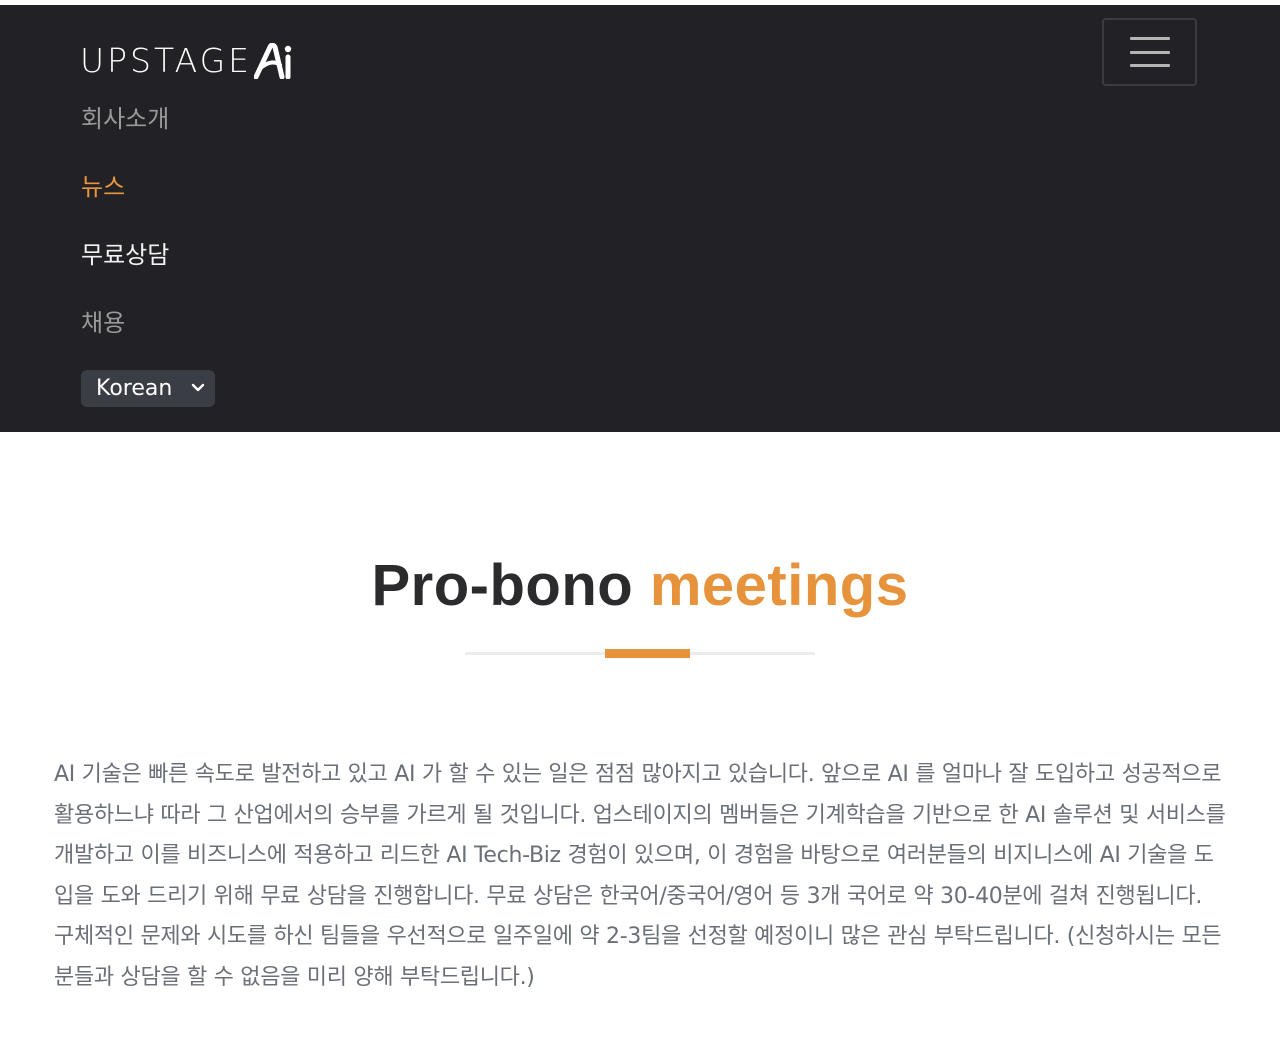 The image size is (1280, 1061). Describe the element at coordinates (125, 131) in the screenshot. I see `nav-item-company: 회사소개` at that location.